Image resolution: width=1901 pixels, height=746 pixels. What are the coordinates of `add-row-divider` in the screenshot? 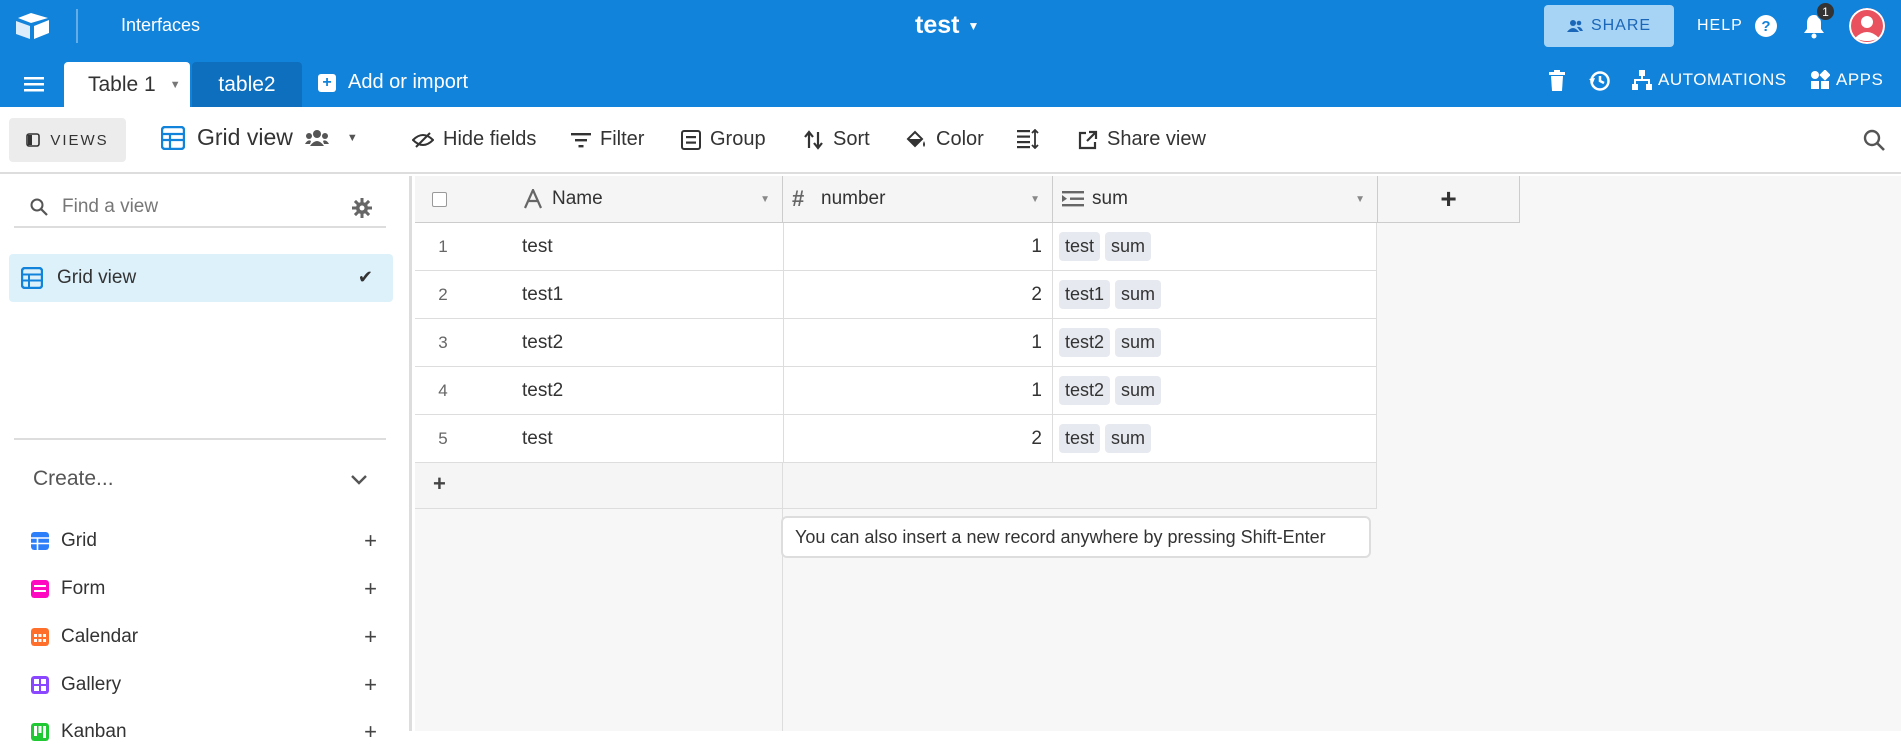 It's located at (782, 486).